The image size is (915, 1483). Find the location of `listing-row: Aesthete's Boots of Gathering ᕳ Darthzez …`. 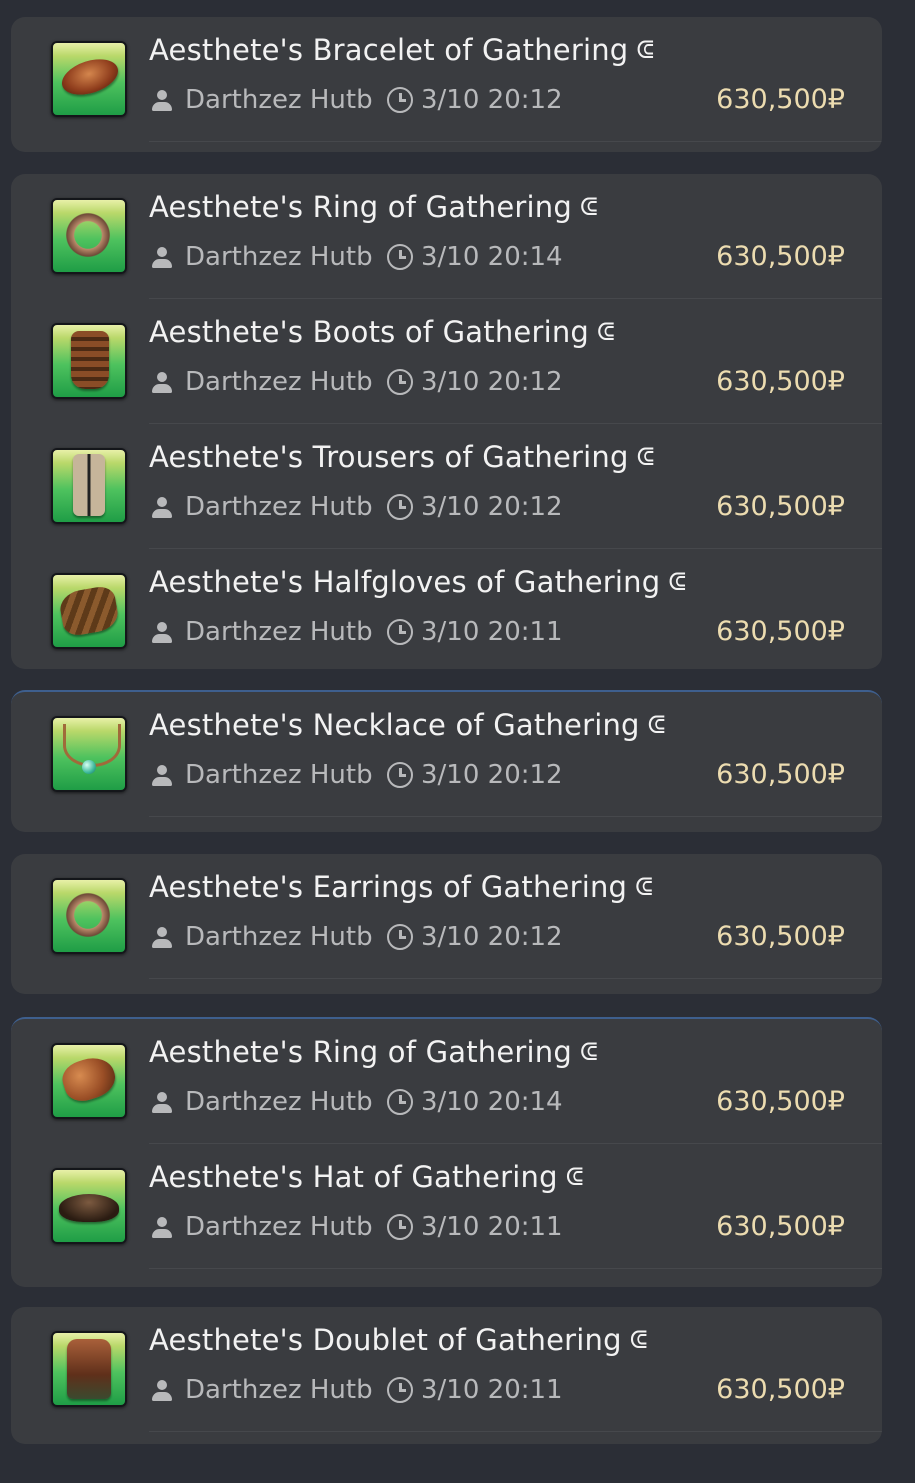

listing-row: Aesthete's Boots of Gathering ᕳ Darthzez … is located at coordinates (446, 361).